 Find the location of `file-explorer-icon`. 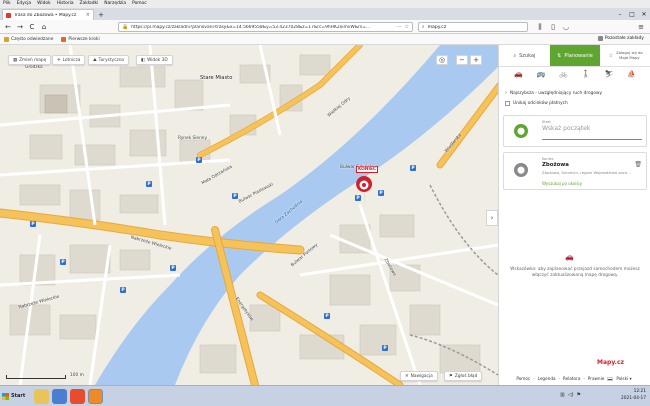

file-explorer-icon is located at coordinates (41, 396).